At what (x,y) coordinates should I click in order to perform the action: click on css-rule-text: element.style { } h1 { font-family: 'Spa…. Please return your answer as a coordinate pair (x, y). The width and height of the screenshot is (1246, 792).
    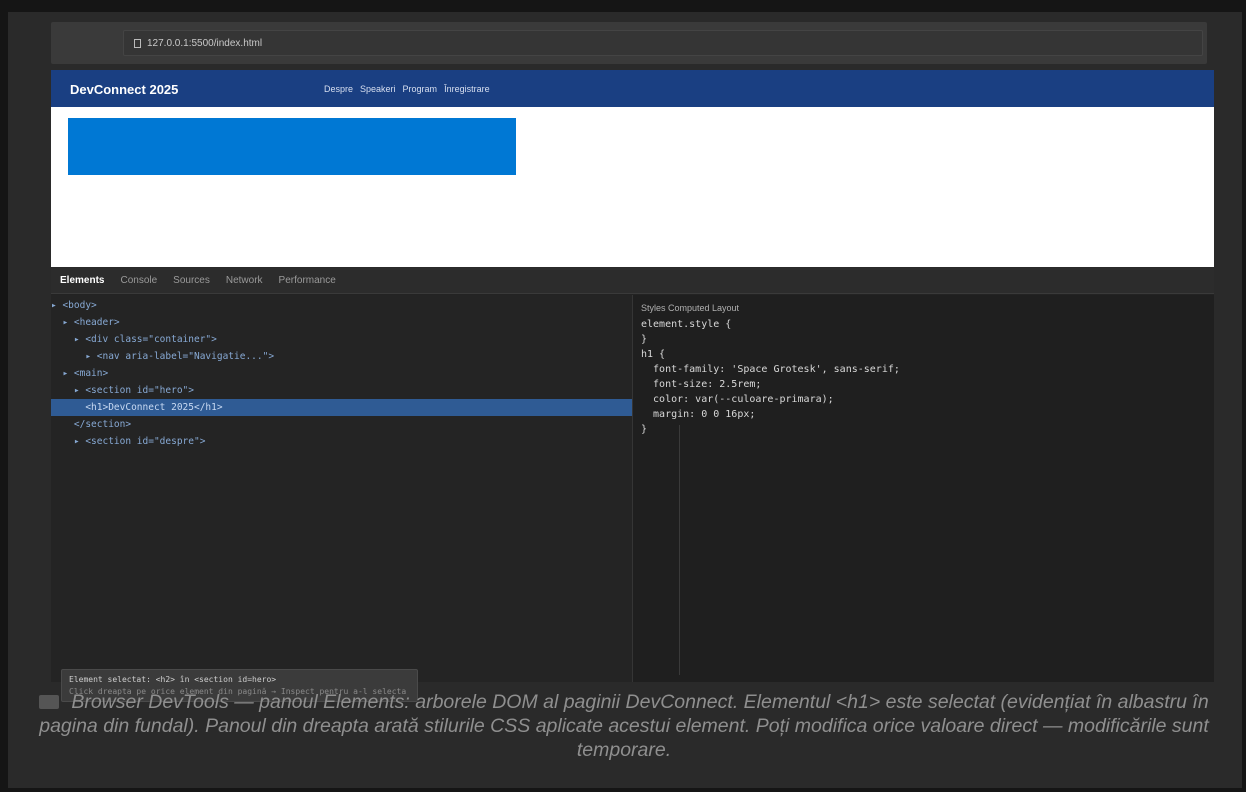
    Looking at the image, I should click on (770, 377).